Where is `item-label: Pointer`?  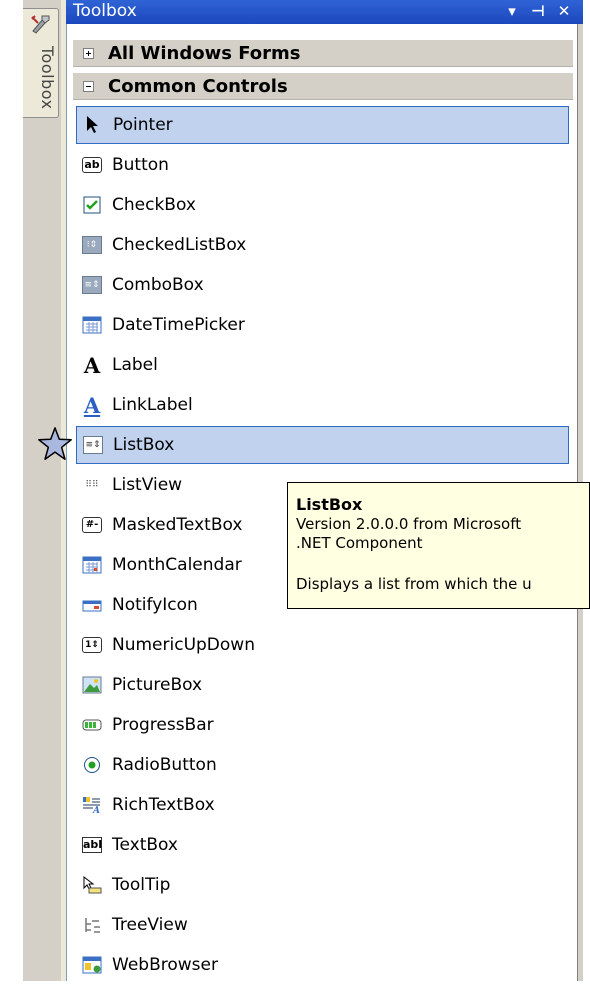
item-label: Pointer is located at coordinates (143, 125).